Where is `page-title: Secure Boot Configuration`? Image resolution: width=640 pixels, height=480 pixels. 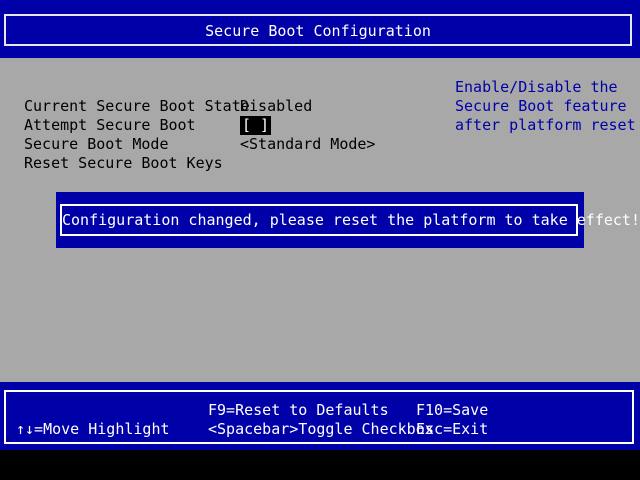 page-title: Secure Boot Configuration is located at coordinates (318, 31).